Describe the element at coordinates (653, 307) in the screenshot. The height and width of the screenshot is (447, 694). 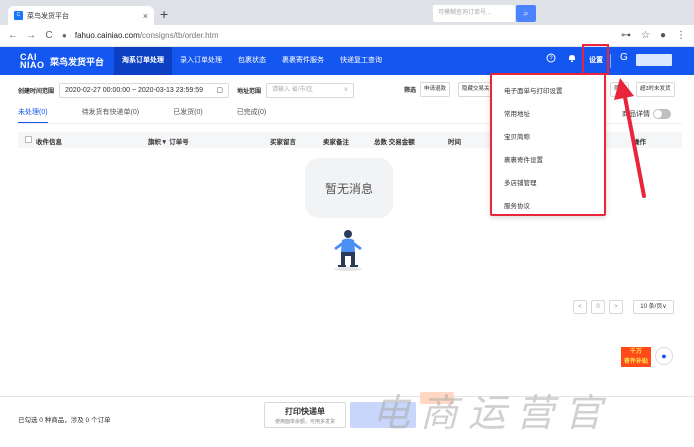
I see `page-size-select: 10 条/页∨` at that location.